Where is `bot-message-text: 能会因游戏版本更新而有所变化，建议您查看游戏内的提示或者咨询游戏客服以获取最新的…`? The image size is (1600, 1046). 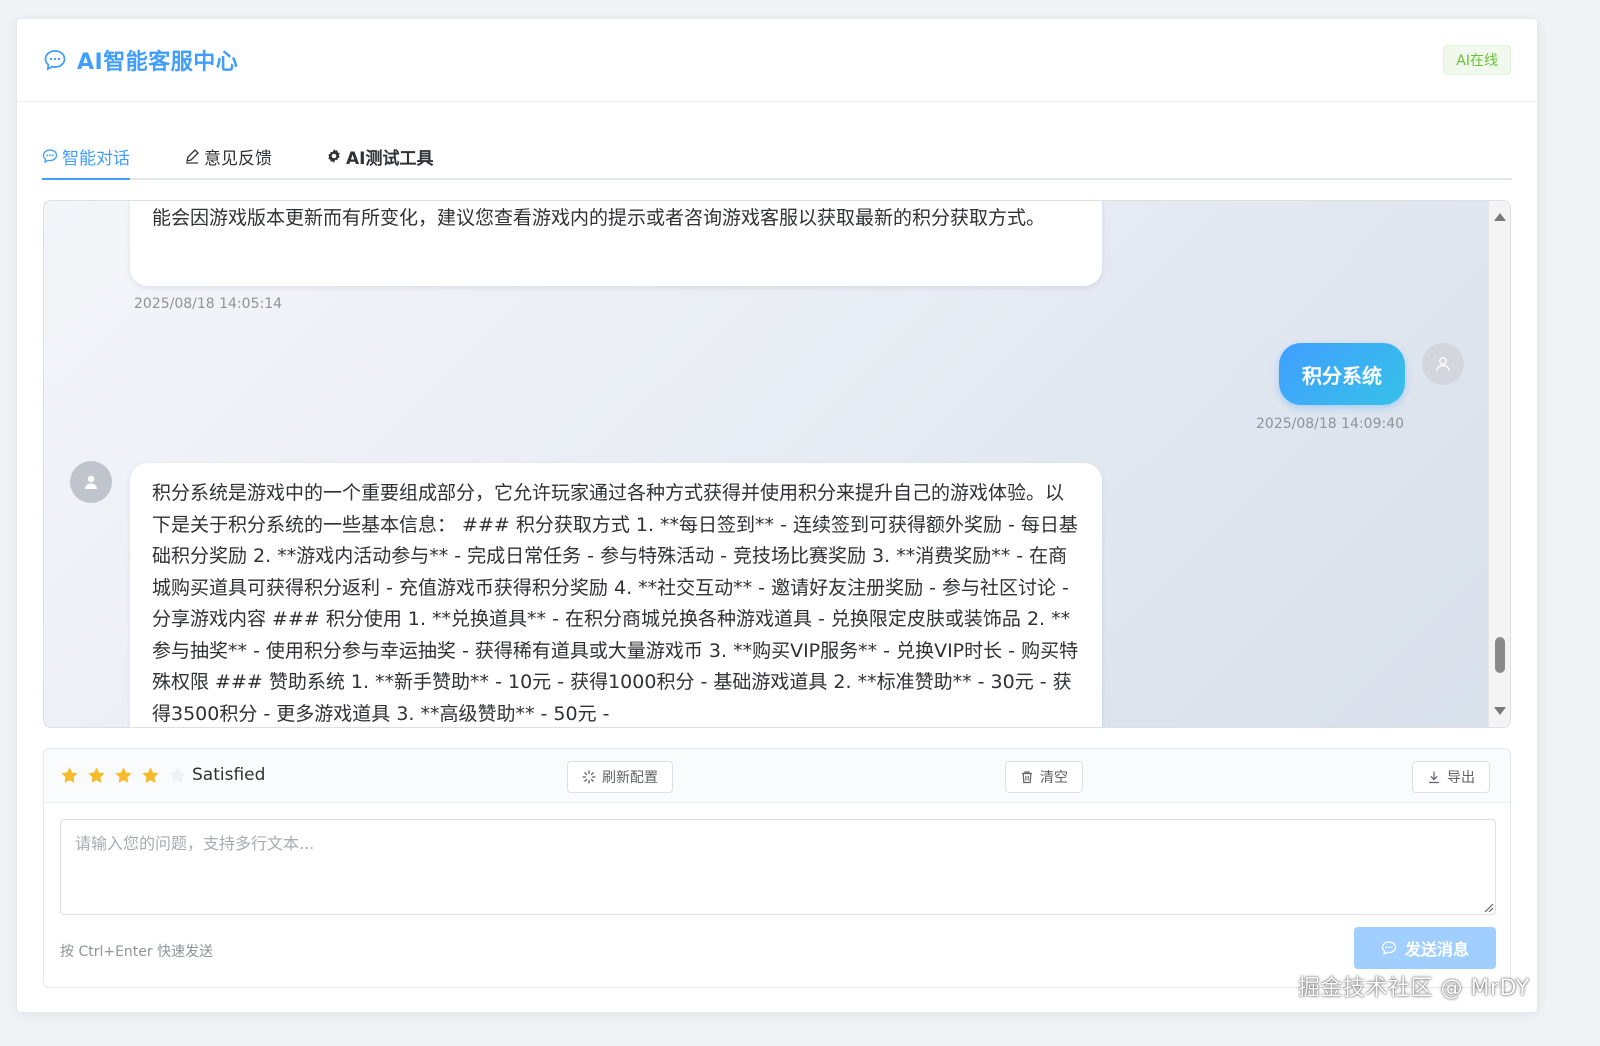
bot-message-text: 能会因游戏版本更新而有所变化，建议您查看游戏内的提示或者咨询游戏客服以获取最新的… is located at coordinates (599, 218).